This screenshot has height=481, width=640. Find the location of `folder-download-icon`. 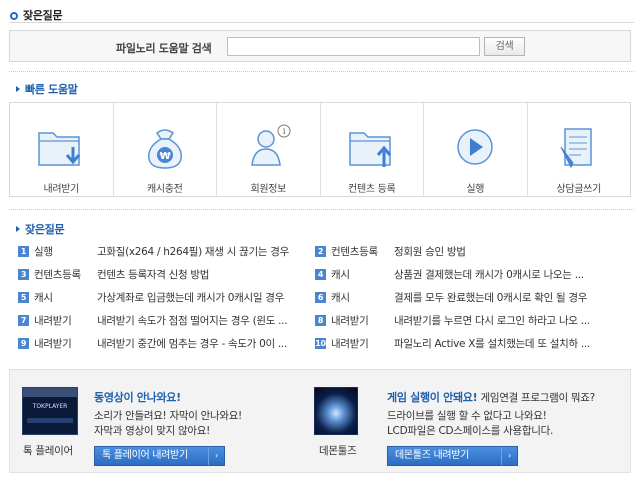

folder-download-icon is located at coordinates (59, 149).